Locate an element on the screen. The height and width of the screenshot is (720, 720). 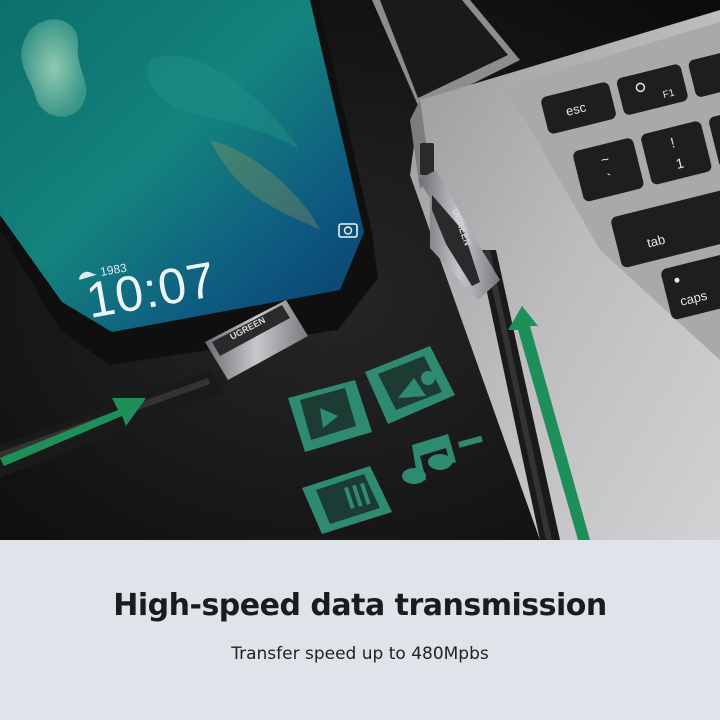
headline: High-speed data transmission is located at coordinates (360, 605).